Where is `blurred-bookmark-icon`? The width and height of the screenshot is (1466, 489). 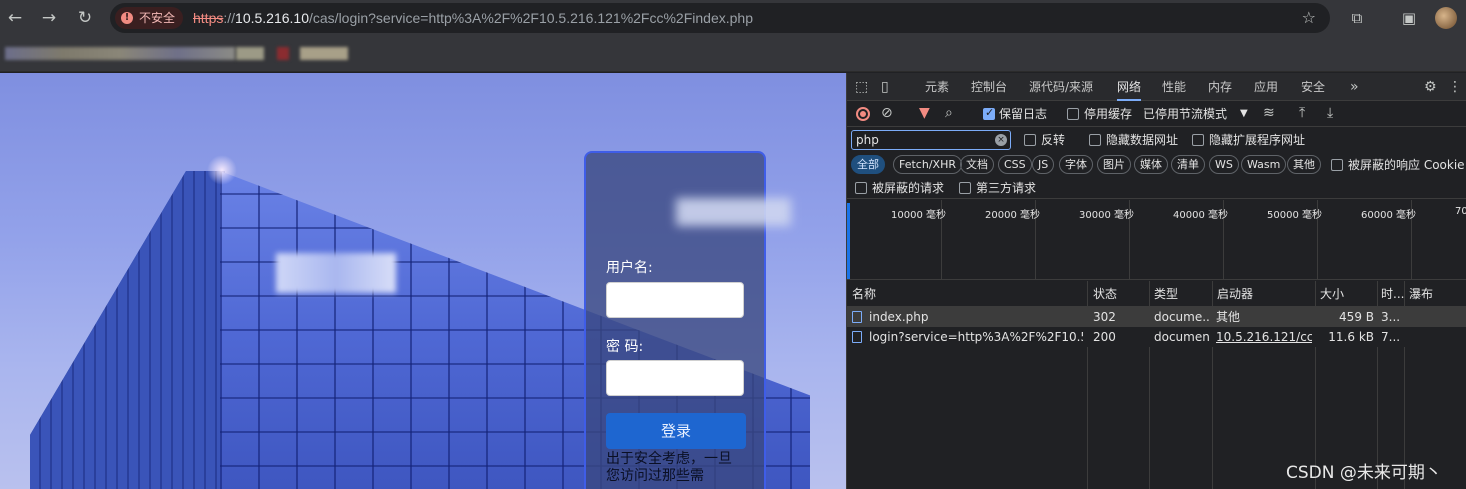 blurred-bookmark-icon is located at coordinates (283, 53).